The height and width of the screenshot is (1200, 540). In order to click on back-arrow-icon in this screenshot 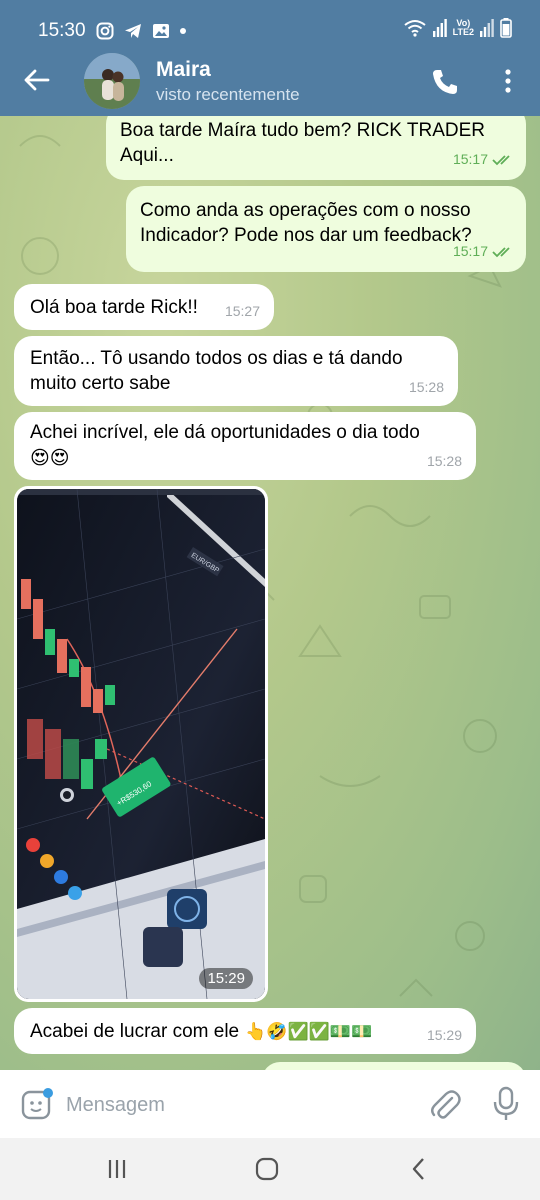, I will do `click(36, 80)`.